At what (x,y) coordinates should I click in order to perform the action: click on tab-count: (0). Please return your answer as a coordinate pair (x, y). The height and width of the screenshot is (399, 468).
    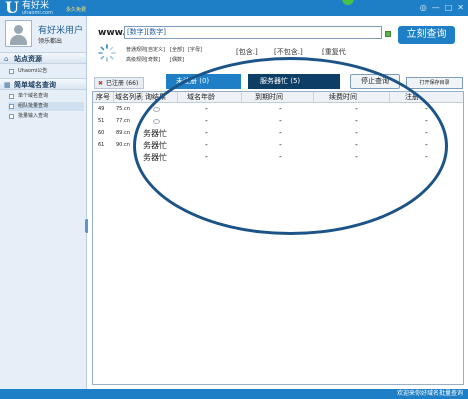
    Looking at the image, I should click on (204, 81).